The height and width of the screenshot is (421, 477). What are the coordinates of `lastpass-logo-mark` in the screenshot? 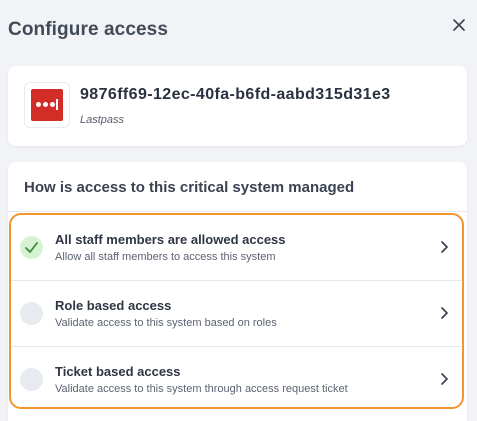 It's located at (47, 105).